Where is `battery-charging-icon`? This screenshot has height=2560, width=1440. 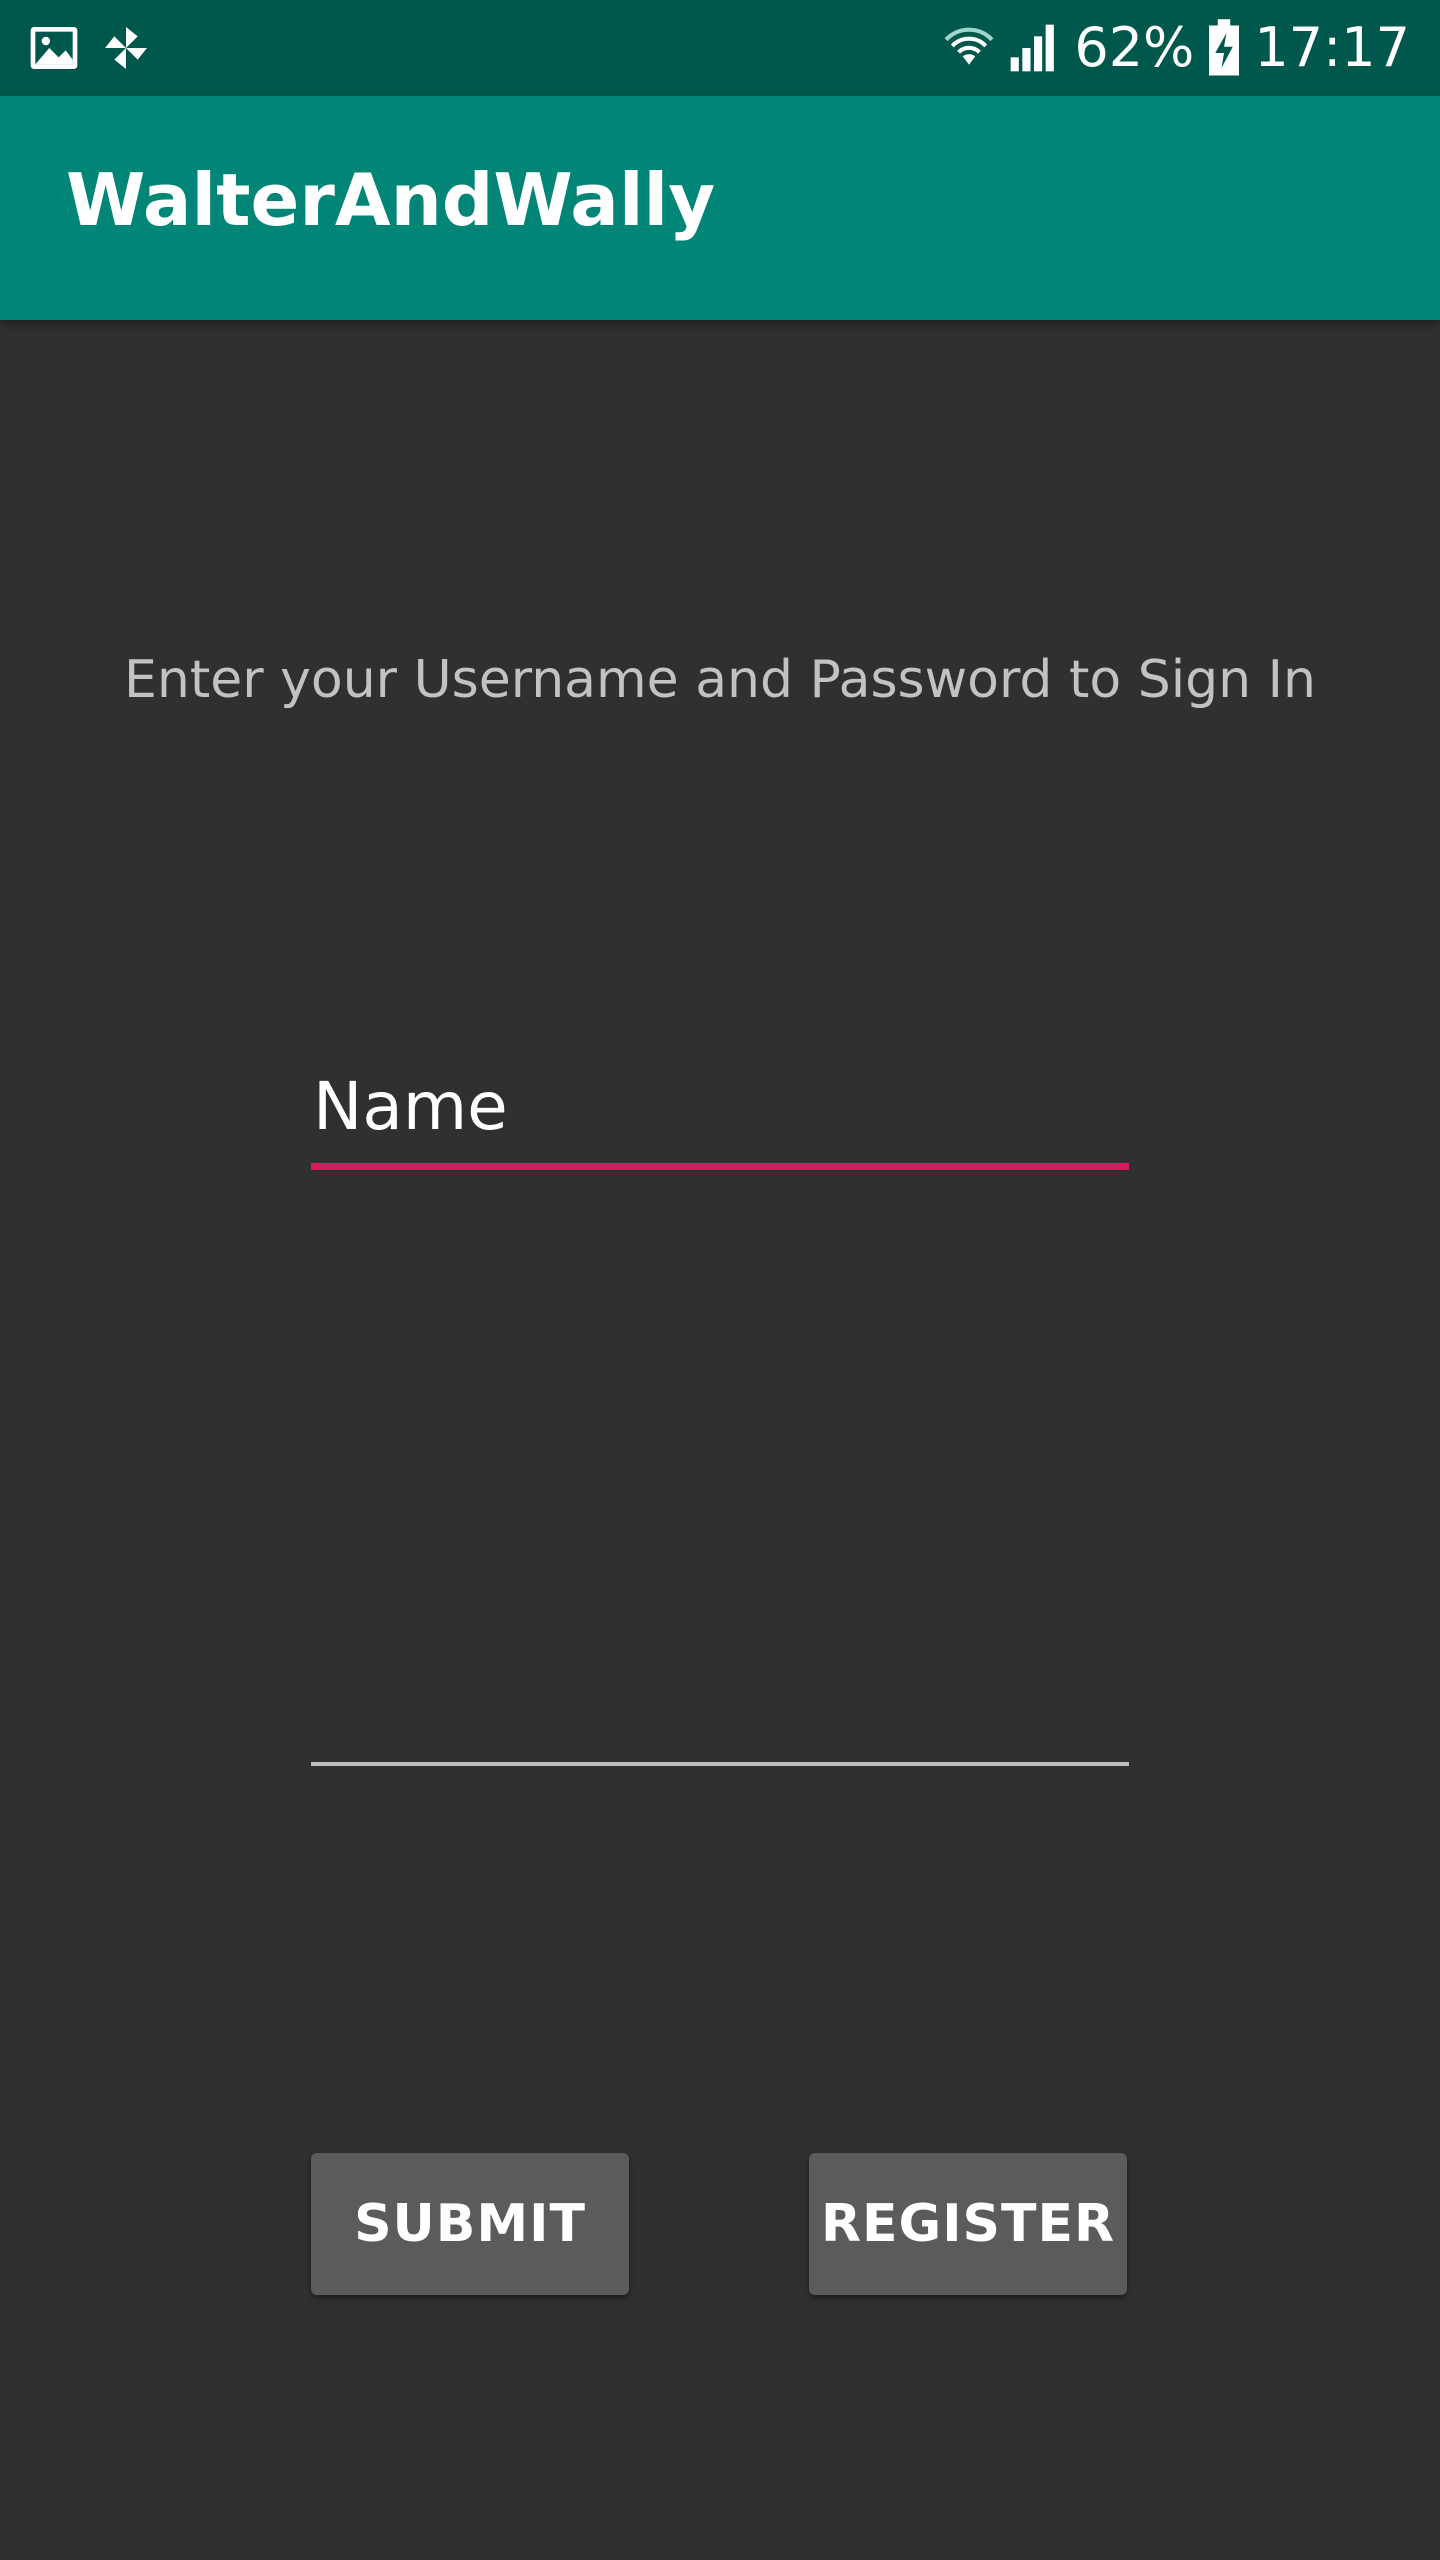
battery-charging-icon is located at coordinates (1224, 47).